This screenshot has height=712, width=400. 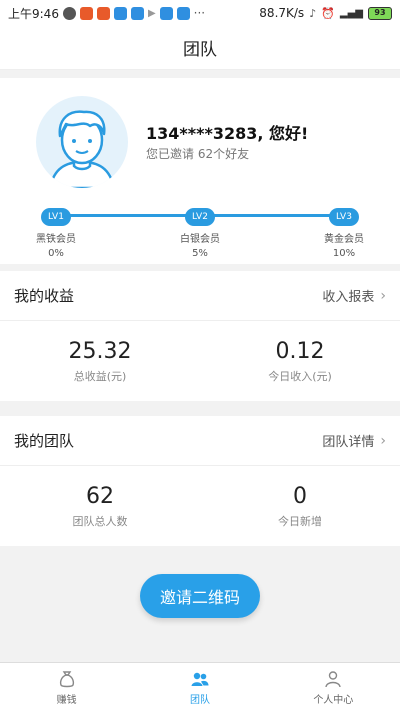 I want to click on stat-label: 今日新增, so click(x=300, y=521).